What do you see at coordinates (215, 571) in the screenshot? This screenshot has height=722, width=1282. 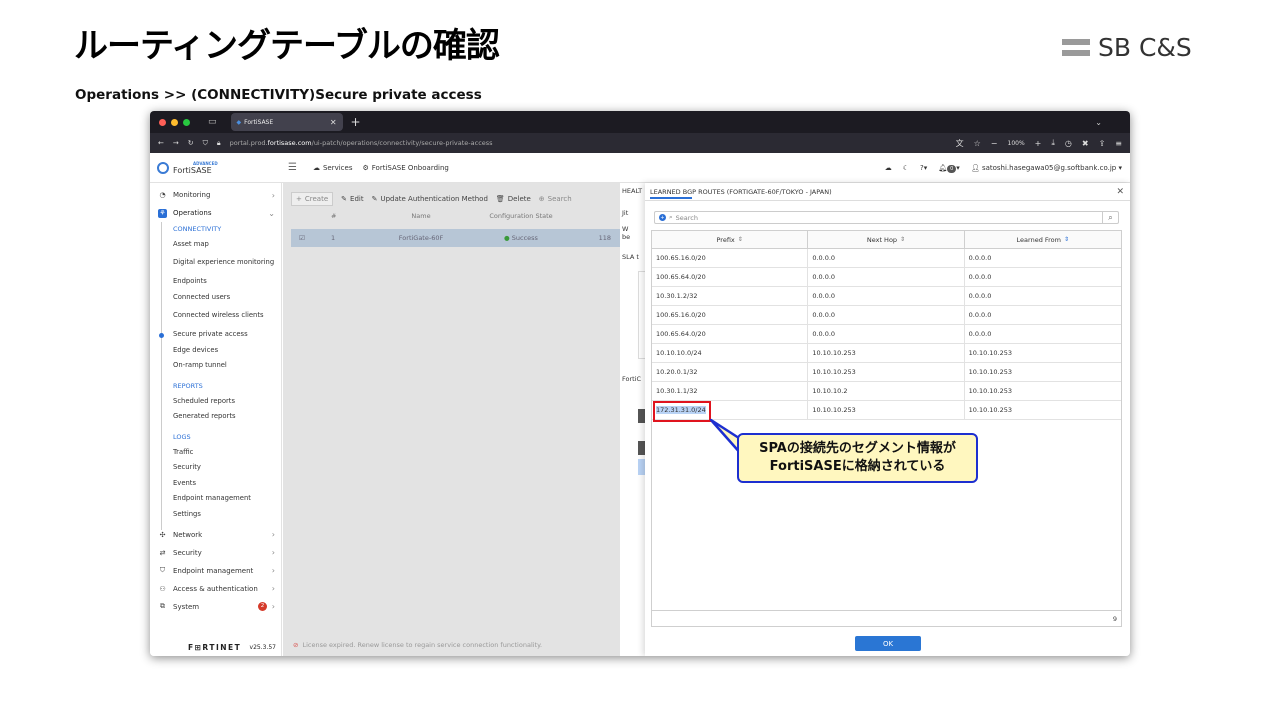 I see `sidebar-item-endpoint-management: ⛉ Endpoint management ›` at bounding box center [215, 571].